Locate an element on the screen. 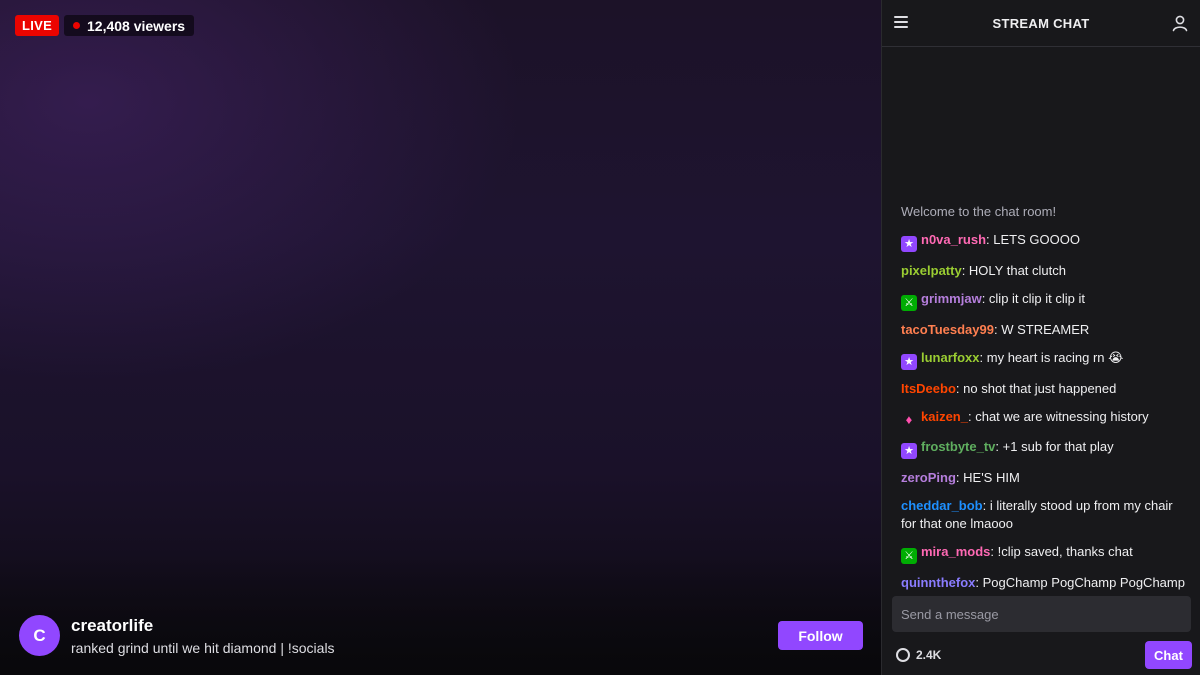 The image size is (1200, 675). viewer-count-label: 12,408 viewers is located at coordinates (136, 25).